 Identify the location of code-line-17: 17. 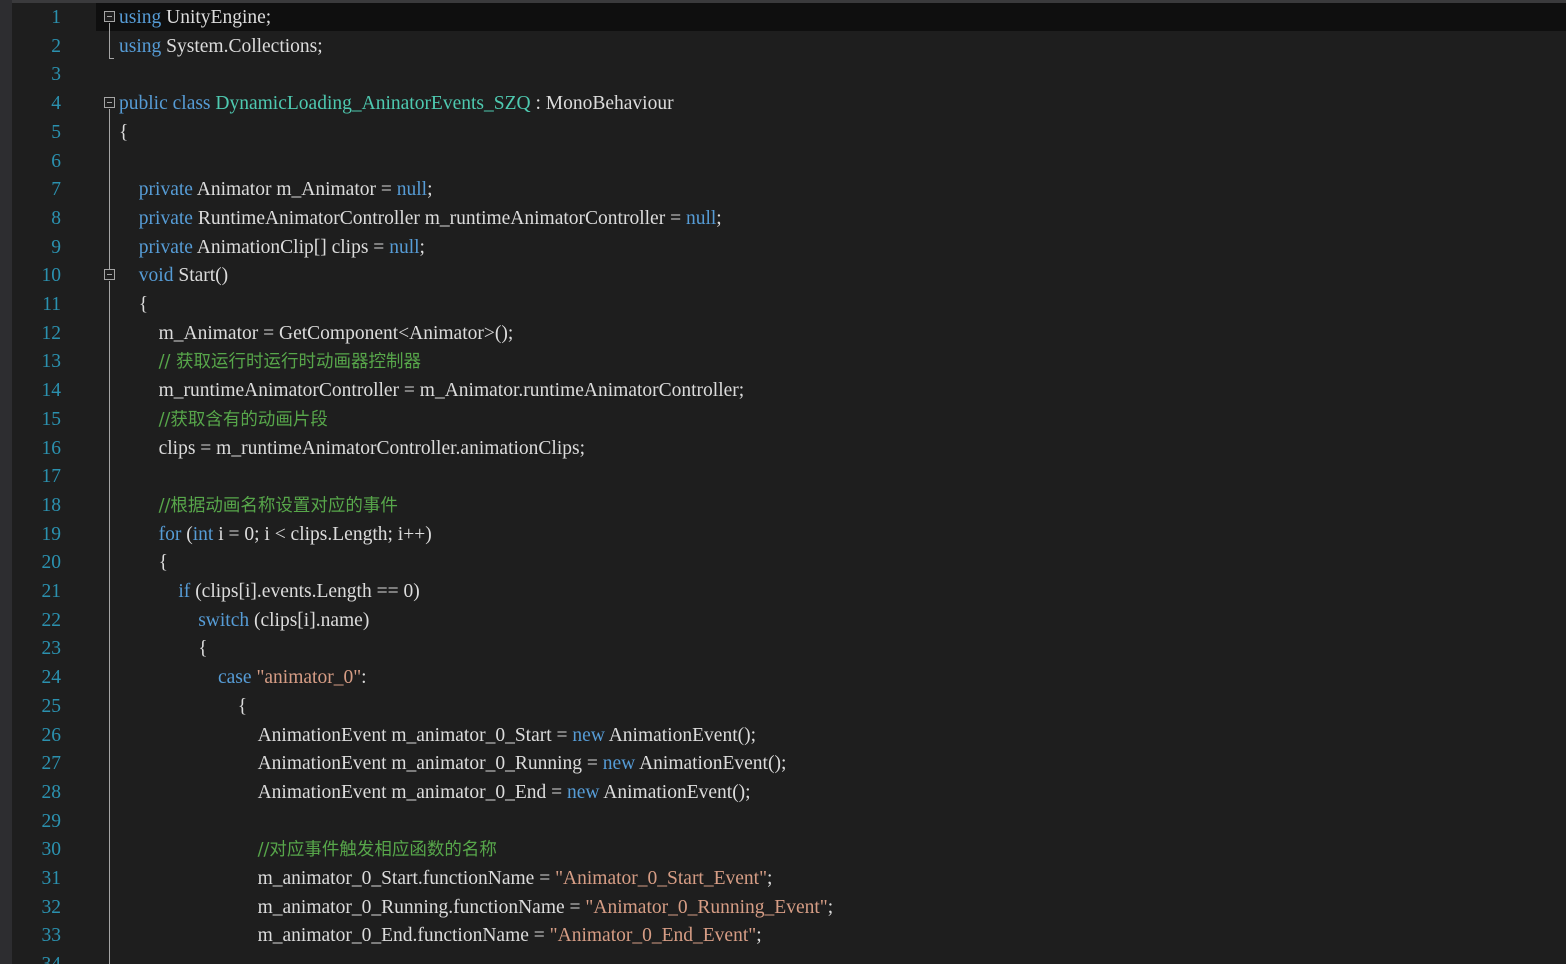
(783, 476).